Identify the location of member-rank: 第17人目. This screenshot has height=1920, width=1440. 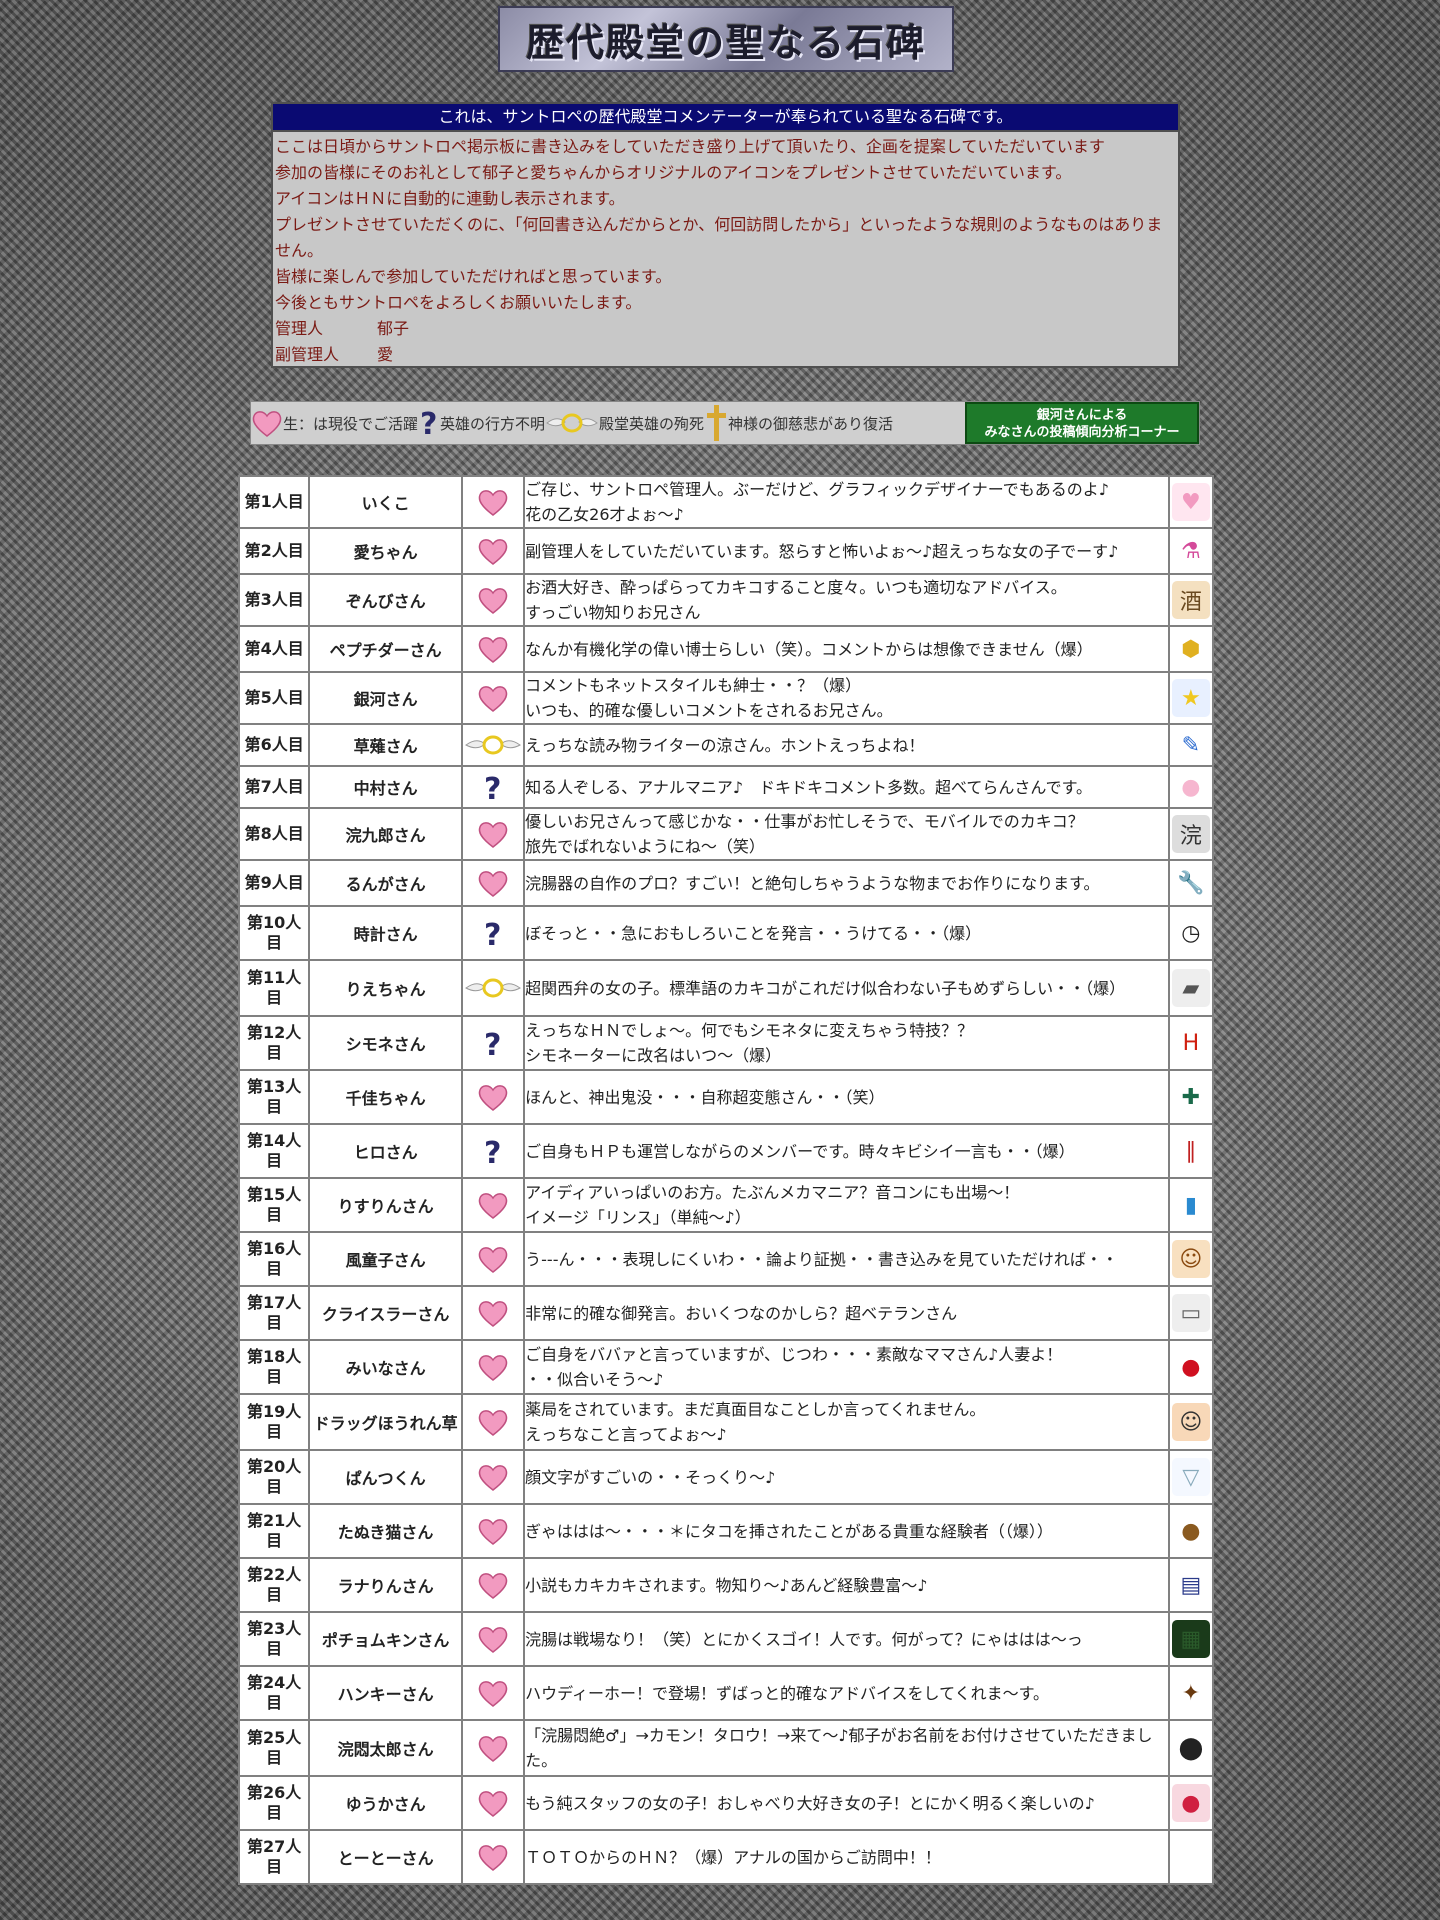
(274, 1313).